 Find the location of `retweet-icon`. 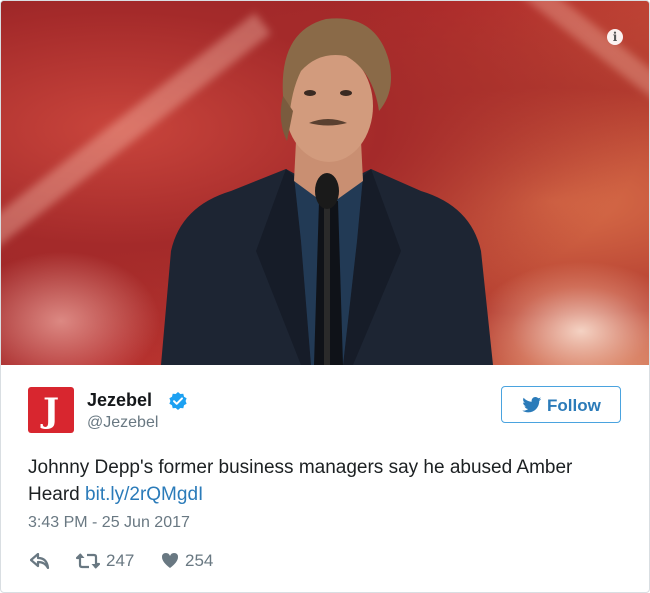

retweet-icon is located at coordinates (88, 561).